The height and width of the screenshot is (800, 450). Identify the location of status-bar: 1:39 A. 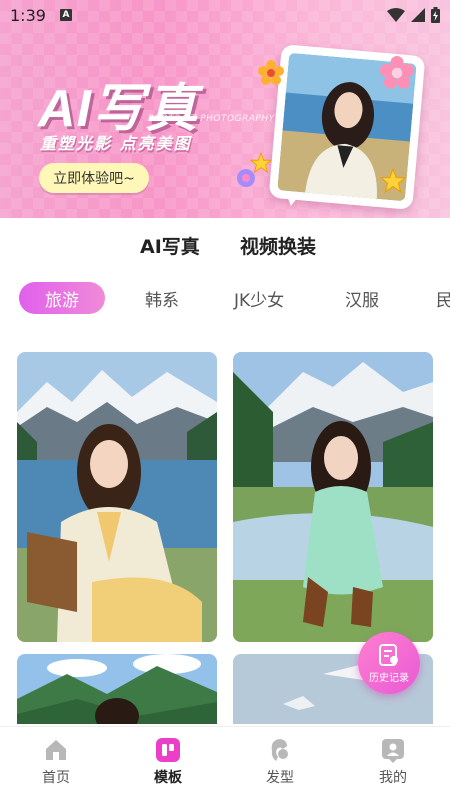
(225, 15).